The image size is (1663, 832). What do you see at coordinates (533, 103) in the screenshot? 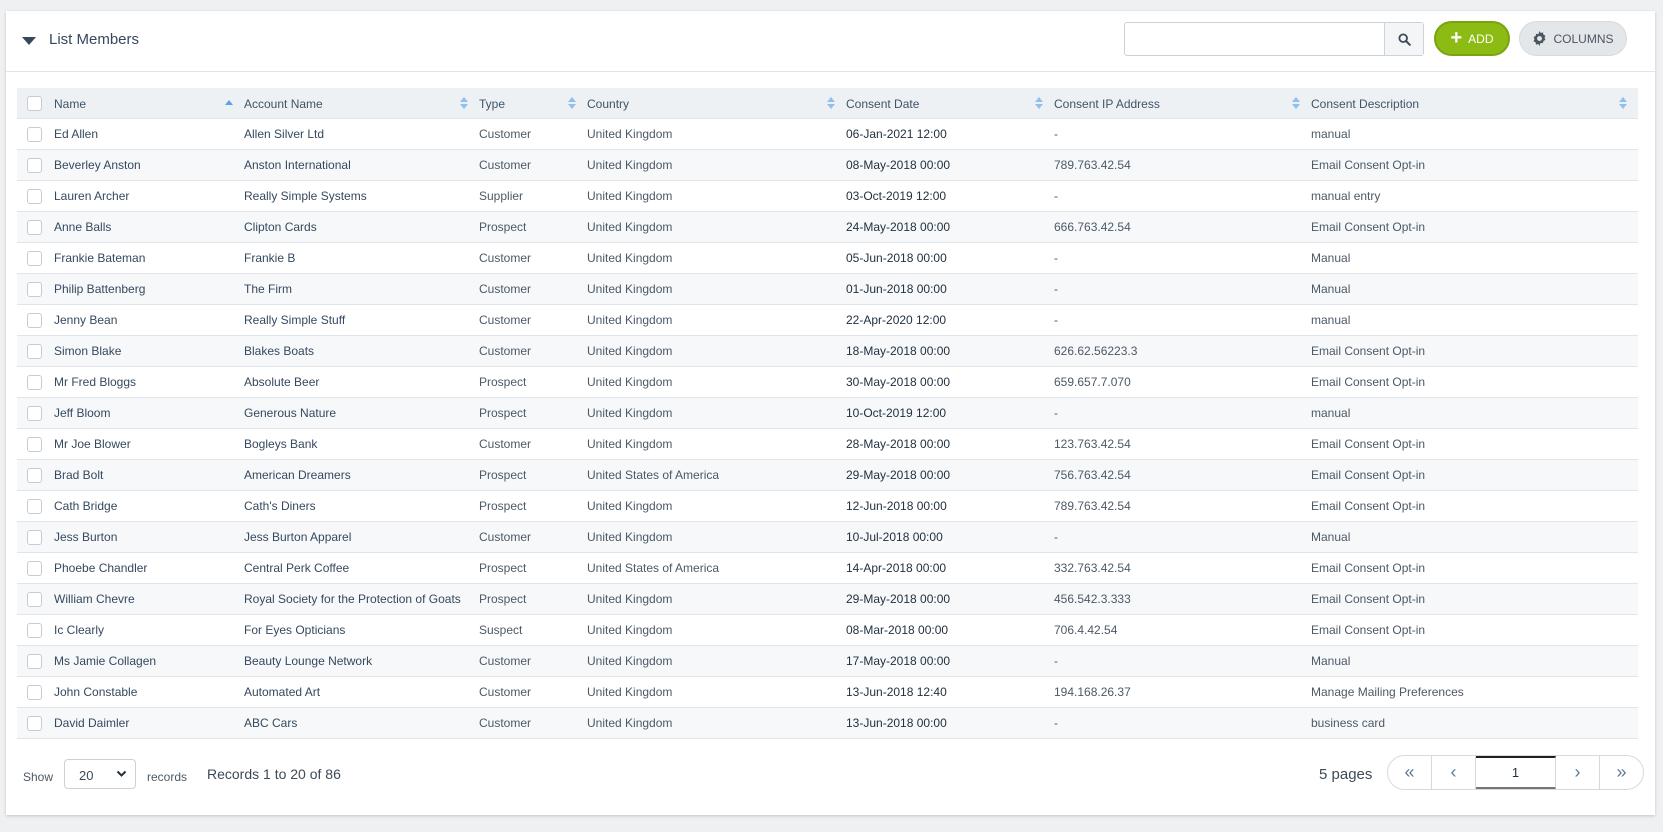
I see `column-header-type: Type` at bounding box center [533, 103].